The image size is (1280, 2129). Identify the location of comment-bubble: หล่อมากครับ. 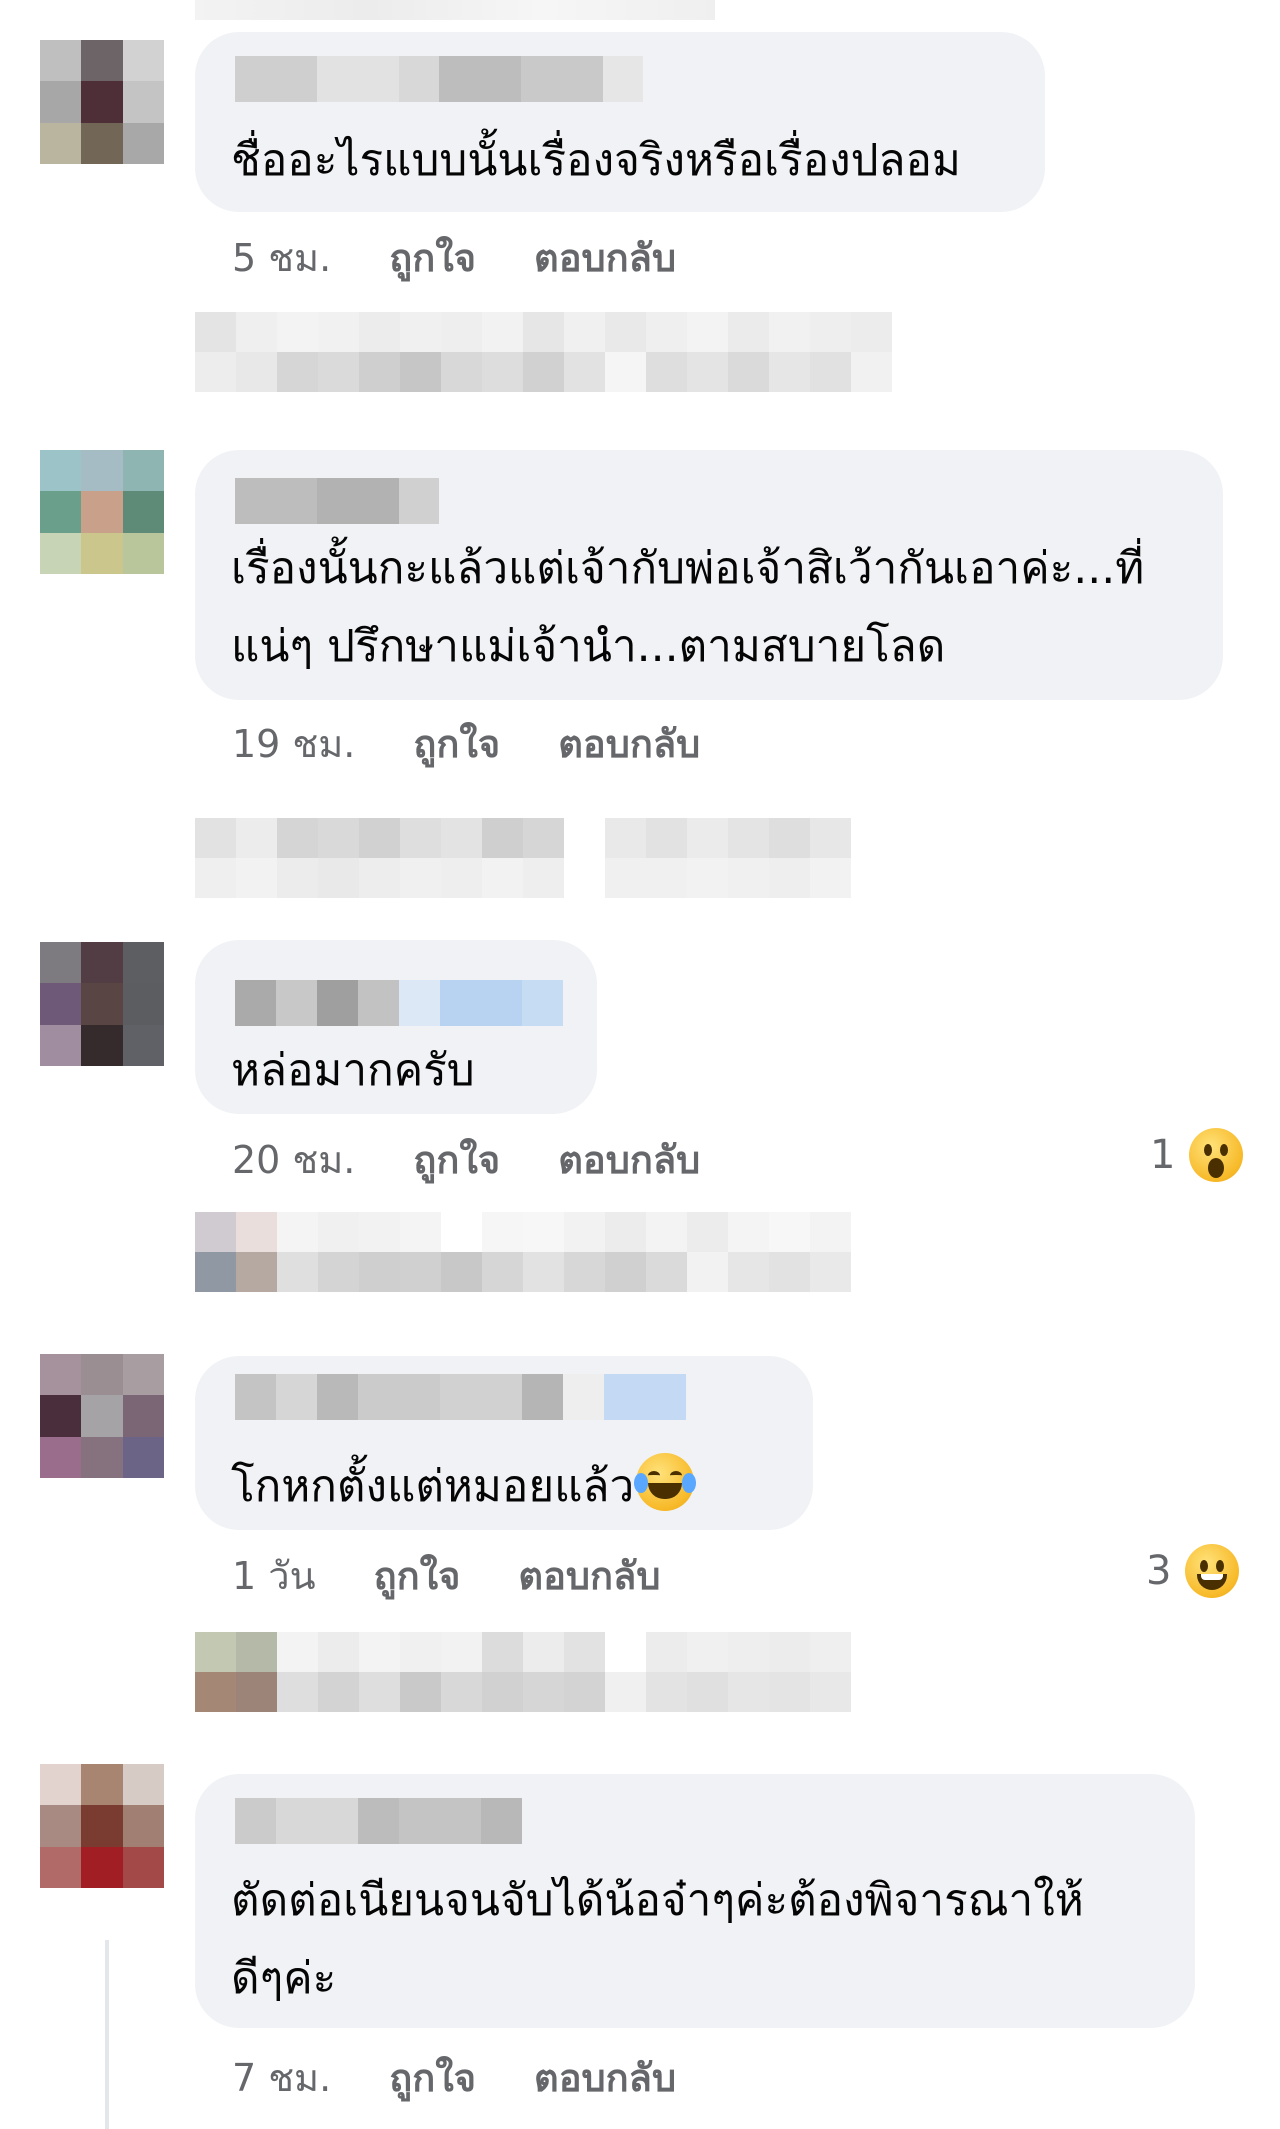
(396, 1027).